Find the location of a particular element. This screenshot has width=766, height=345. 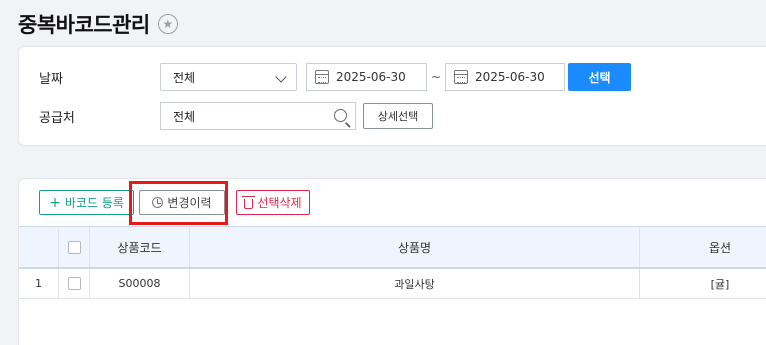

date-to-value: 2025-06-30 is located at coordinates (510, 77).